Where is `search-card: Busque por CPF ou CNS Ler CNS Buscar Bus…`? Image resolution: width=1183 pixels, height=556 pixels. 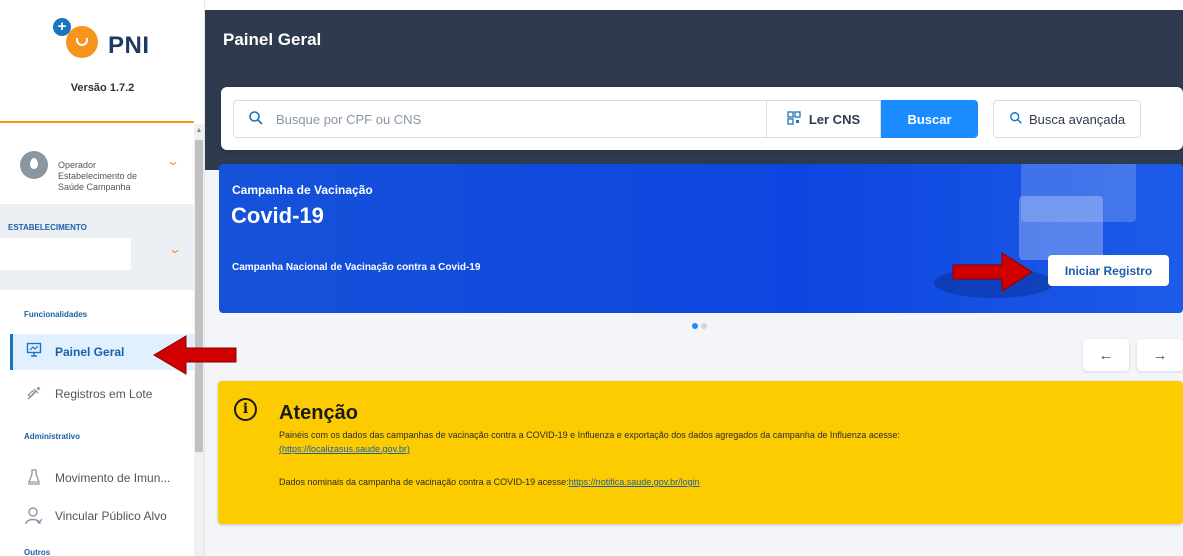
search-card: Busque por CPF ou CNS Ler CNS Buscar Bus… is located at coordinates (702, 118).